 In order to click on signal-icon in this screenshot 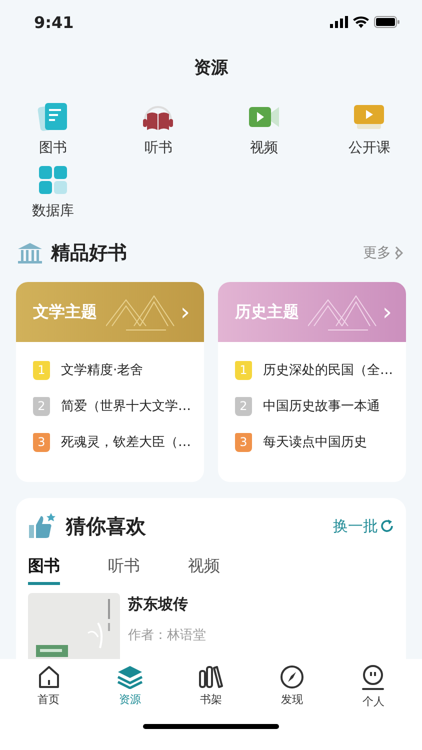, I will do `click(339, 22)`.